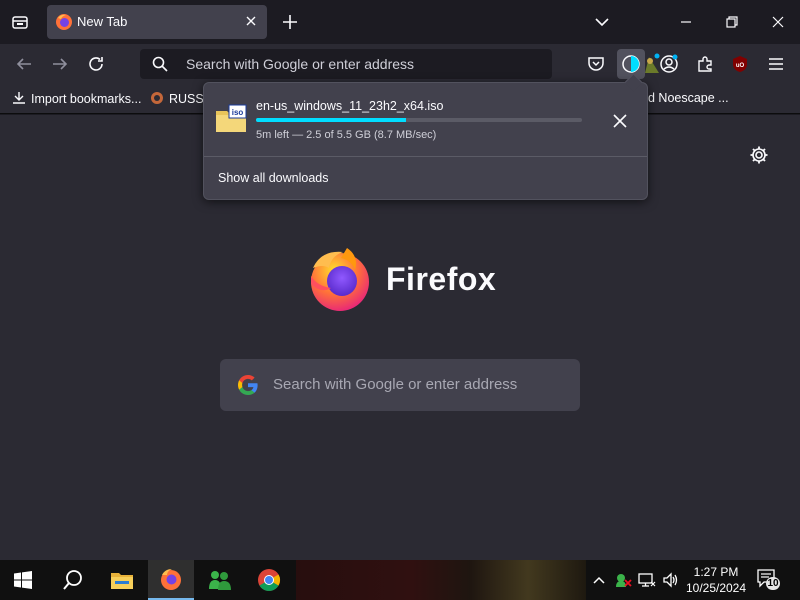 This screenshot has width=800, height=600. Describe the element at coordinates (441, 580) in the screenshot. I see `taskbar-background` at that location.